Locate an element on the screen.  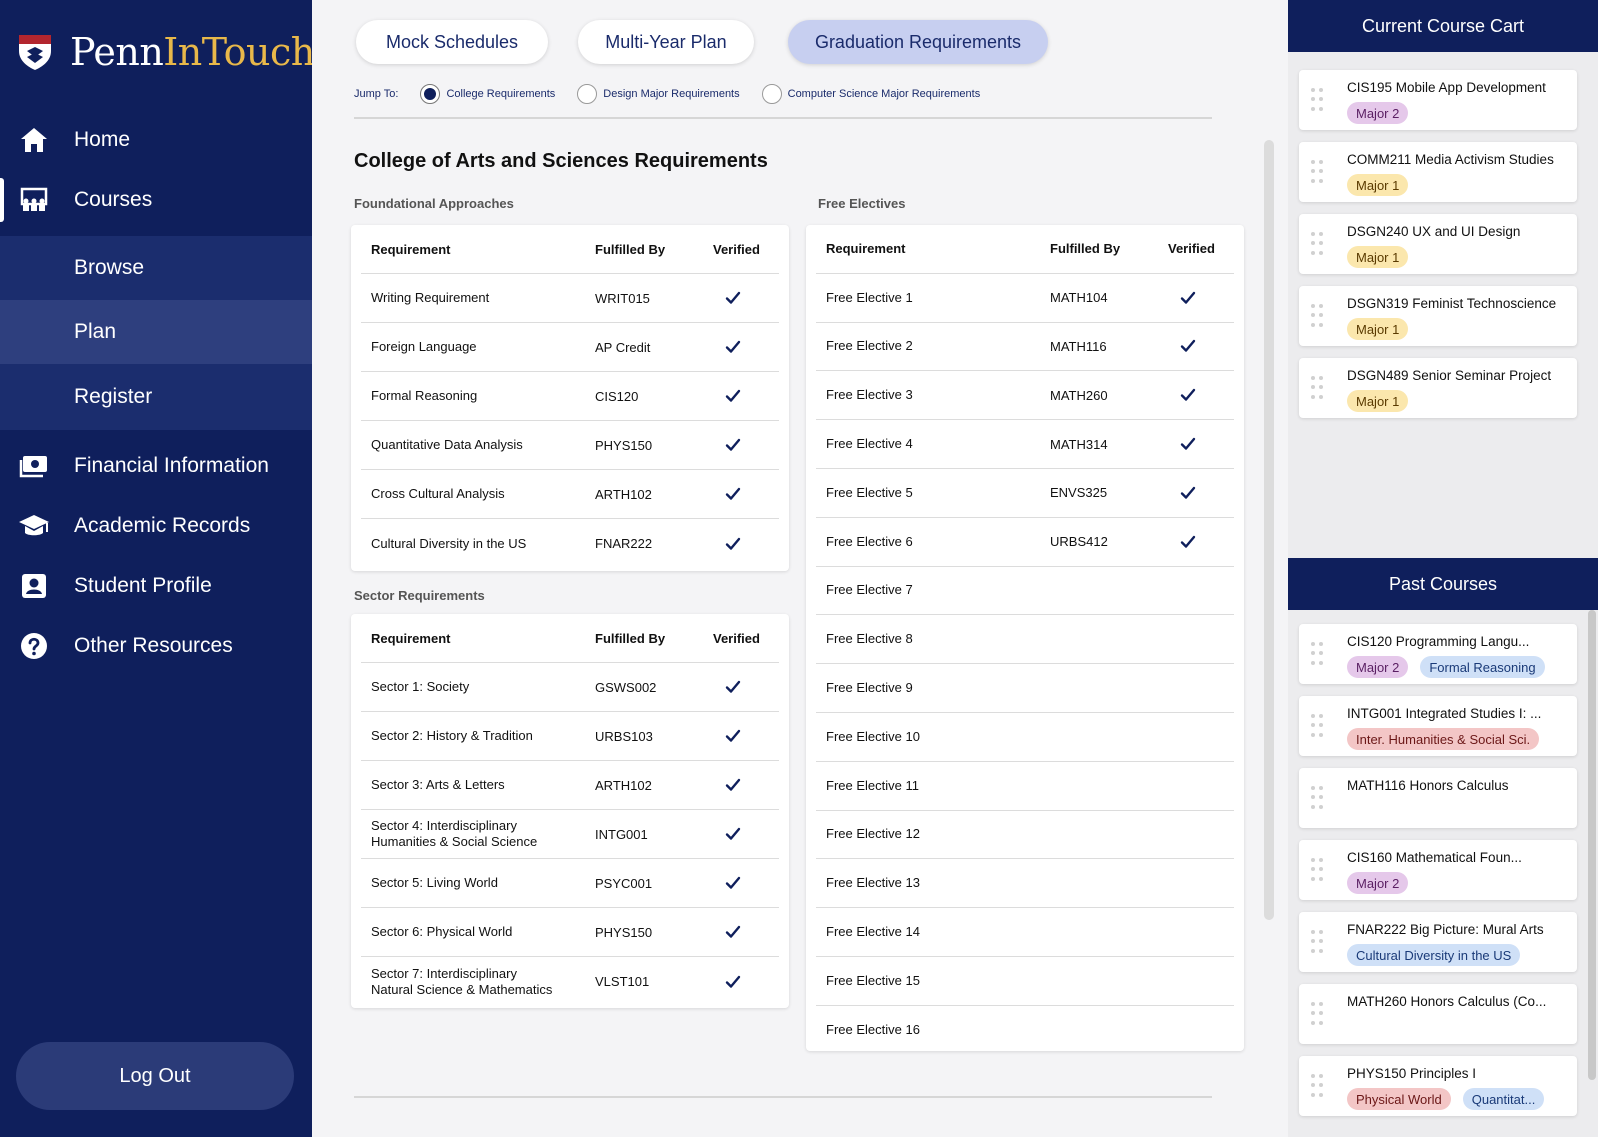
table-row: Free Elective 3 MATH260 is located at coordinates (1025, 396).